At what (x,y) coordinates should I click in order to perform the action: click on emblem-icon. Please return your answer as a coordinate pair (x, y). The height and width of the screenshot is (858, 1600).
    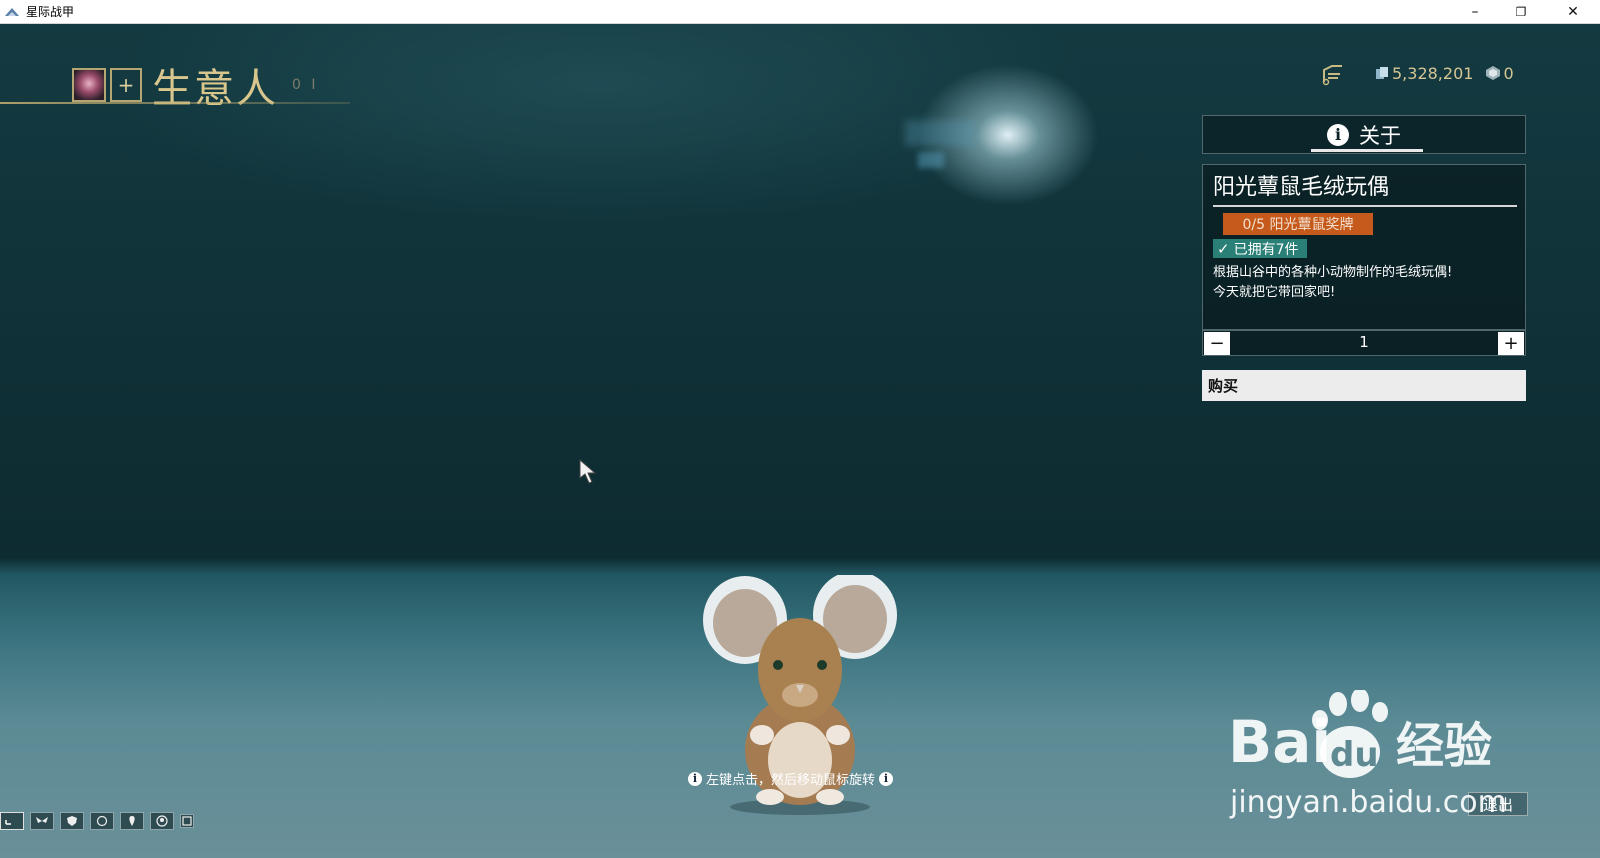
    Looking at the image, I should click on (102, 821).